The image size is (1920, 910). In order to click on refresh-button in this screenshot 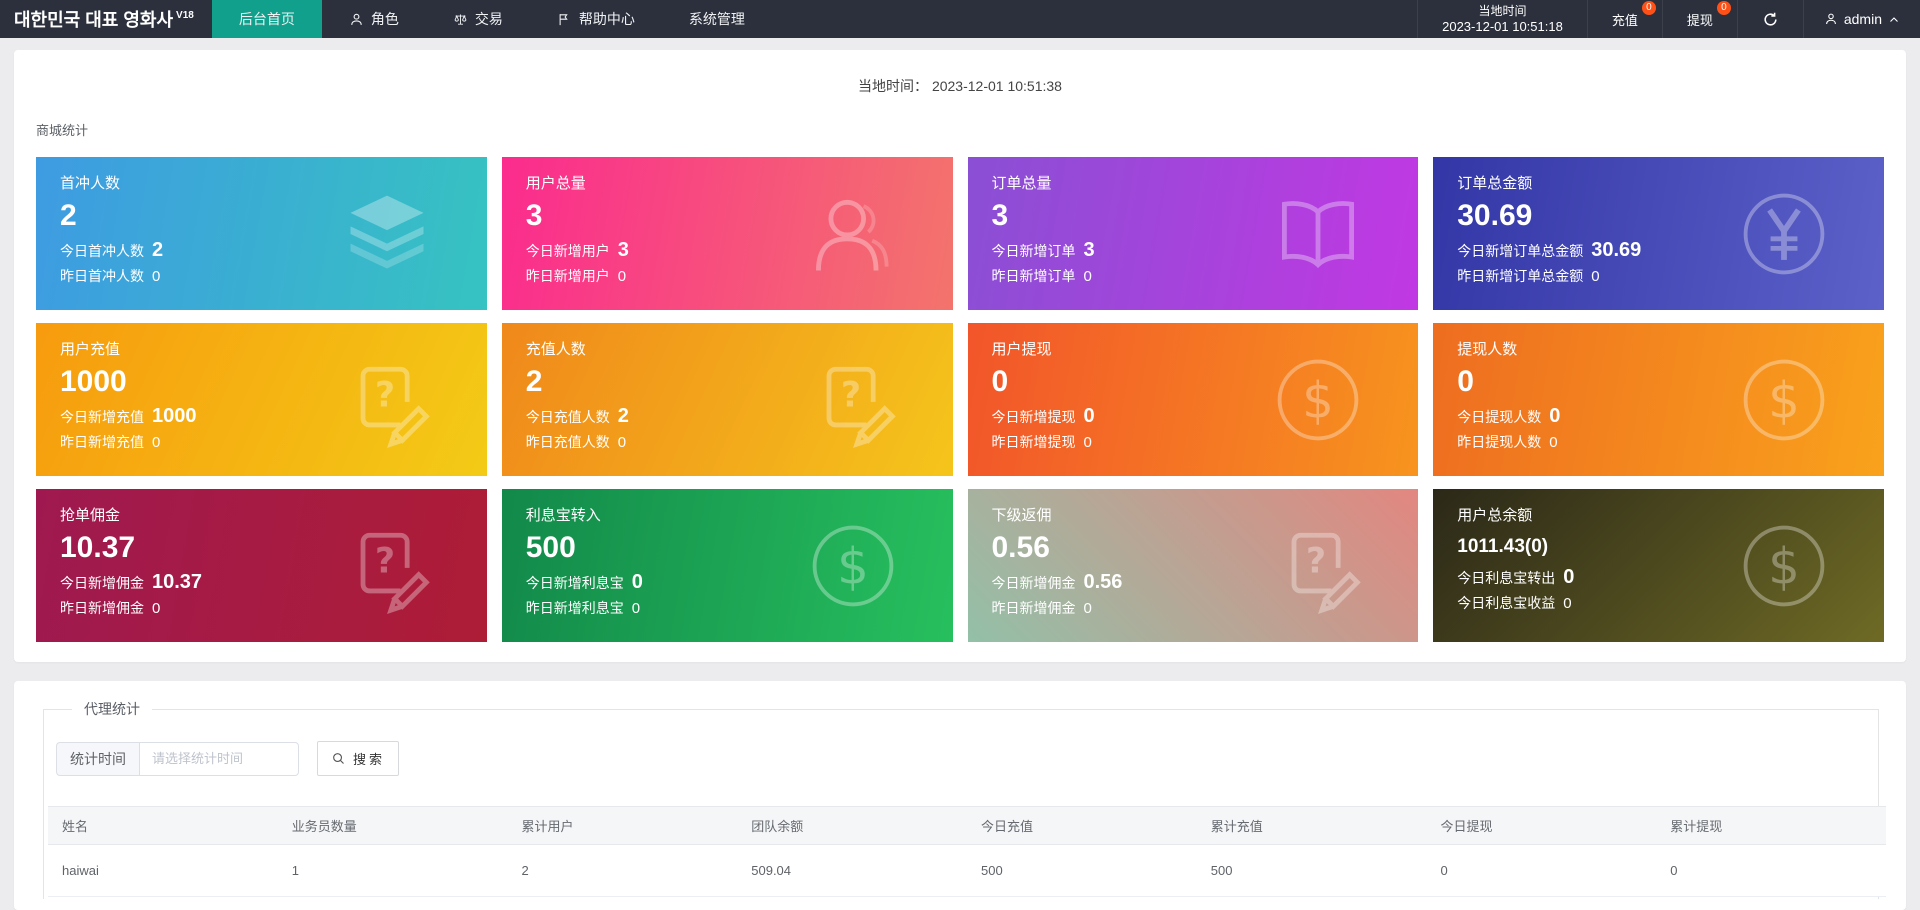, I will do `click(1769, 19)`.